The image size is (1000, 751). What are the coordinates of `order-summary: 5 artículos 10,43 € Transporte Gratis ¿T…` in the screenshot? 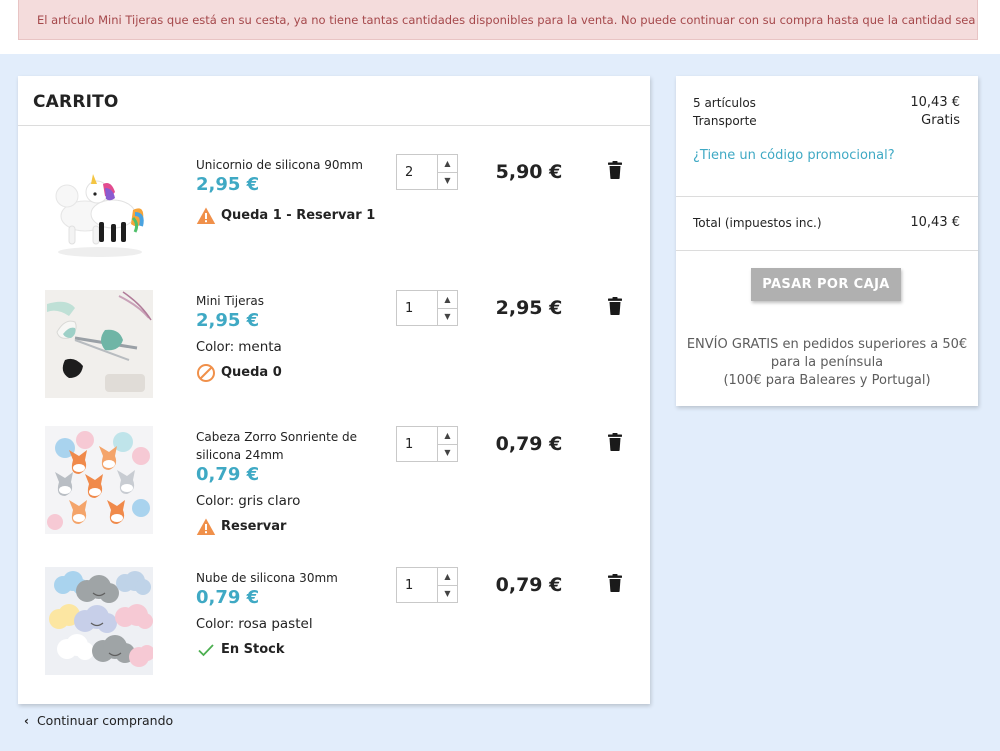 It's located at (827, 241).